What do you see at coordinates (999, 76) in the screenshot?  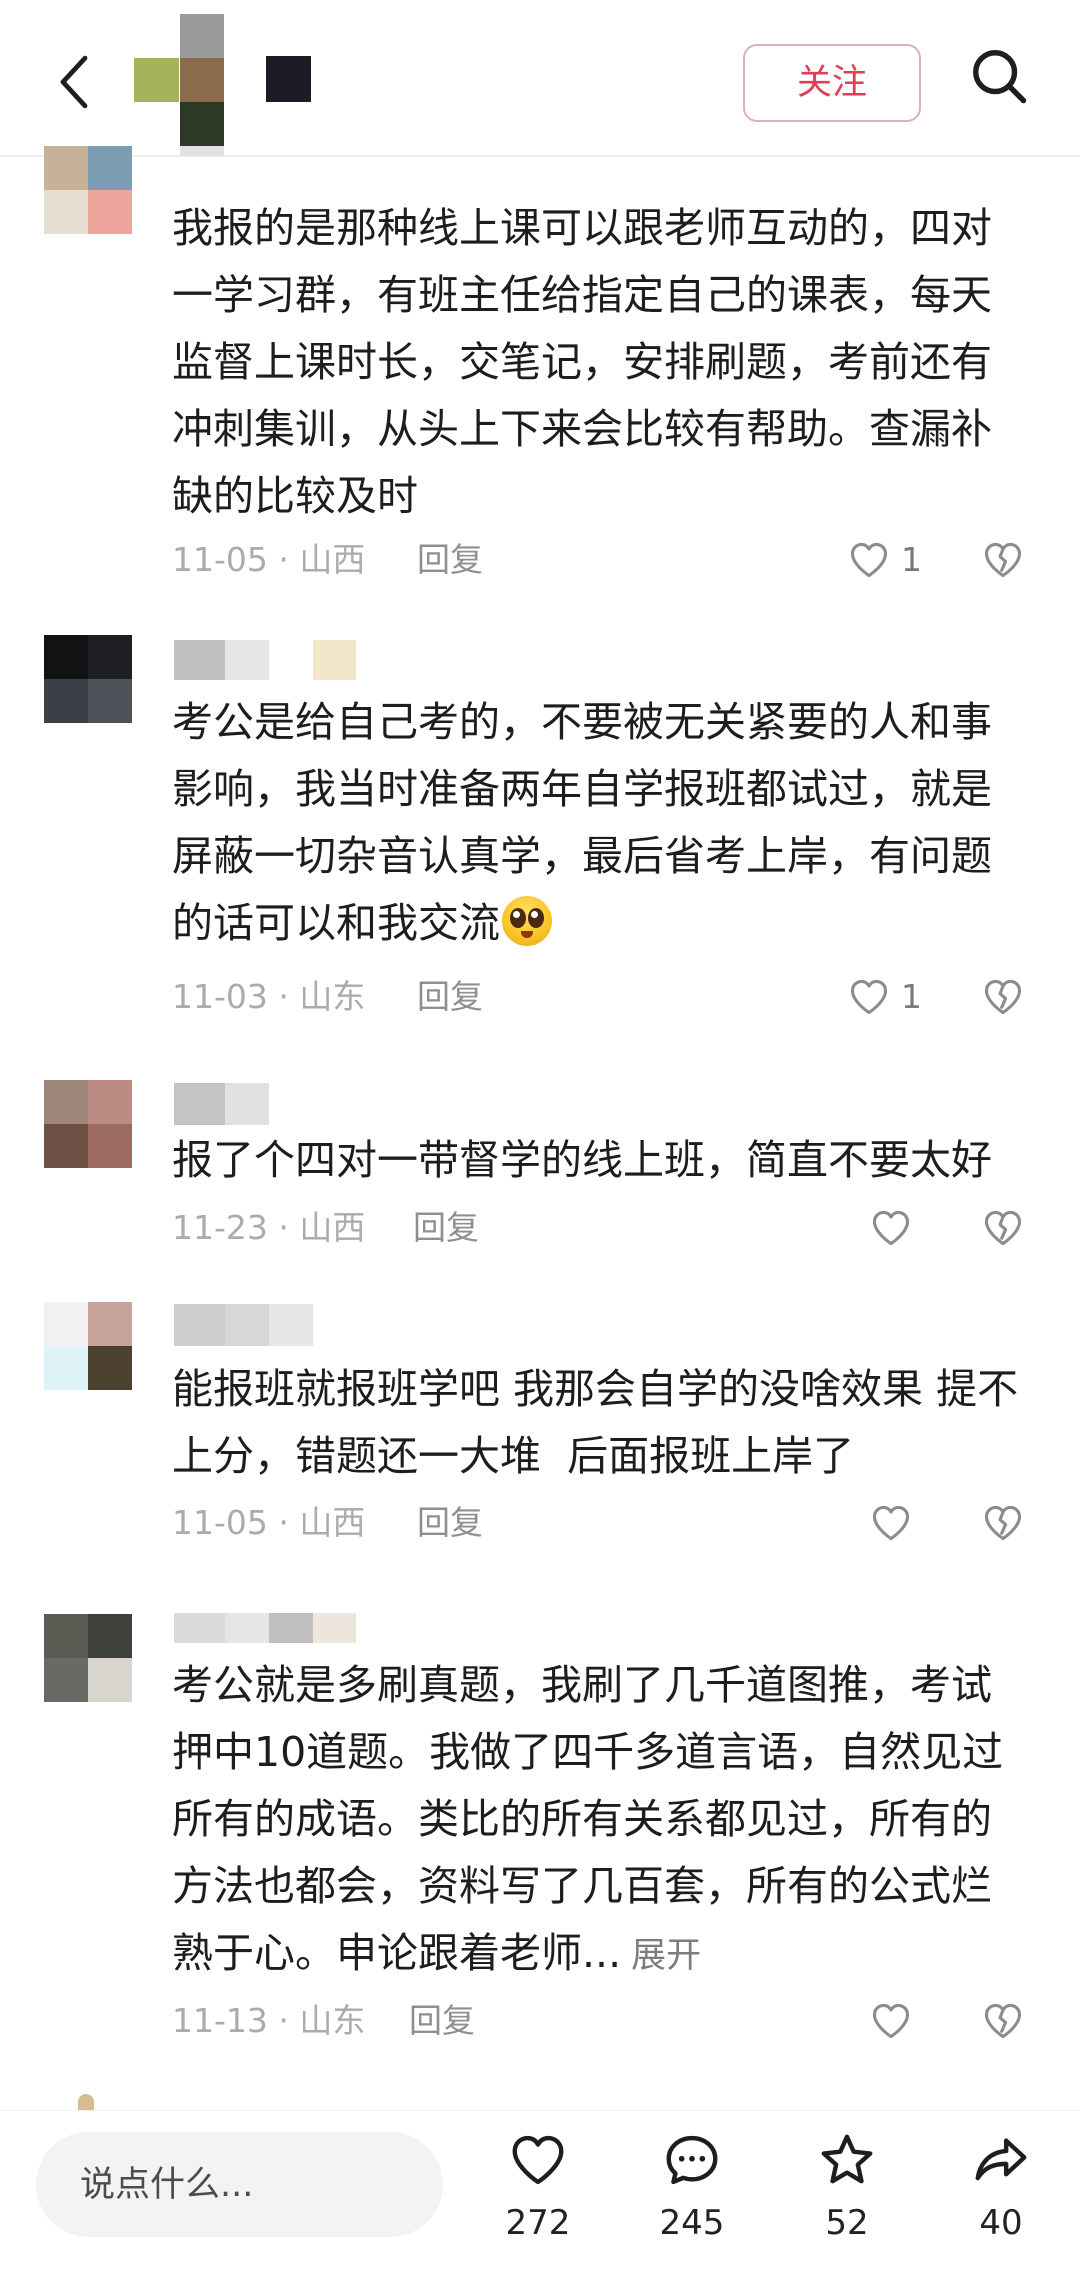 I see `search-icon` at bounding box center [999, 76].